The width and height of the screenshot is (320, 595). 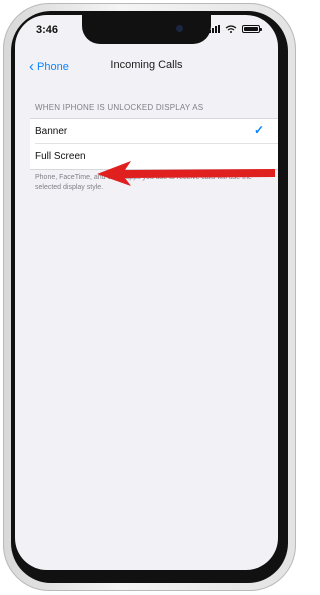 What do you see at coordinates (154, 131) in the screenshot?
I see `option-banner: Banner ✓` at bounding box center [154, 131].